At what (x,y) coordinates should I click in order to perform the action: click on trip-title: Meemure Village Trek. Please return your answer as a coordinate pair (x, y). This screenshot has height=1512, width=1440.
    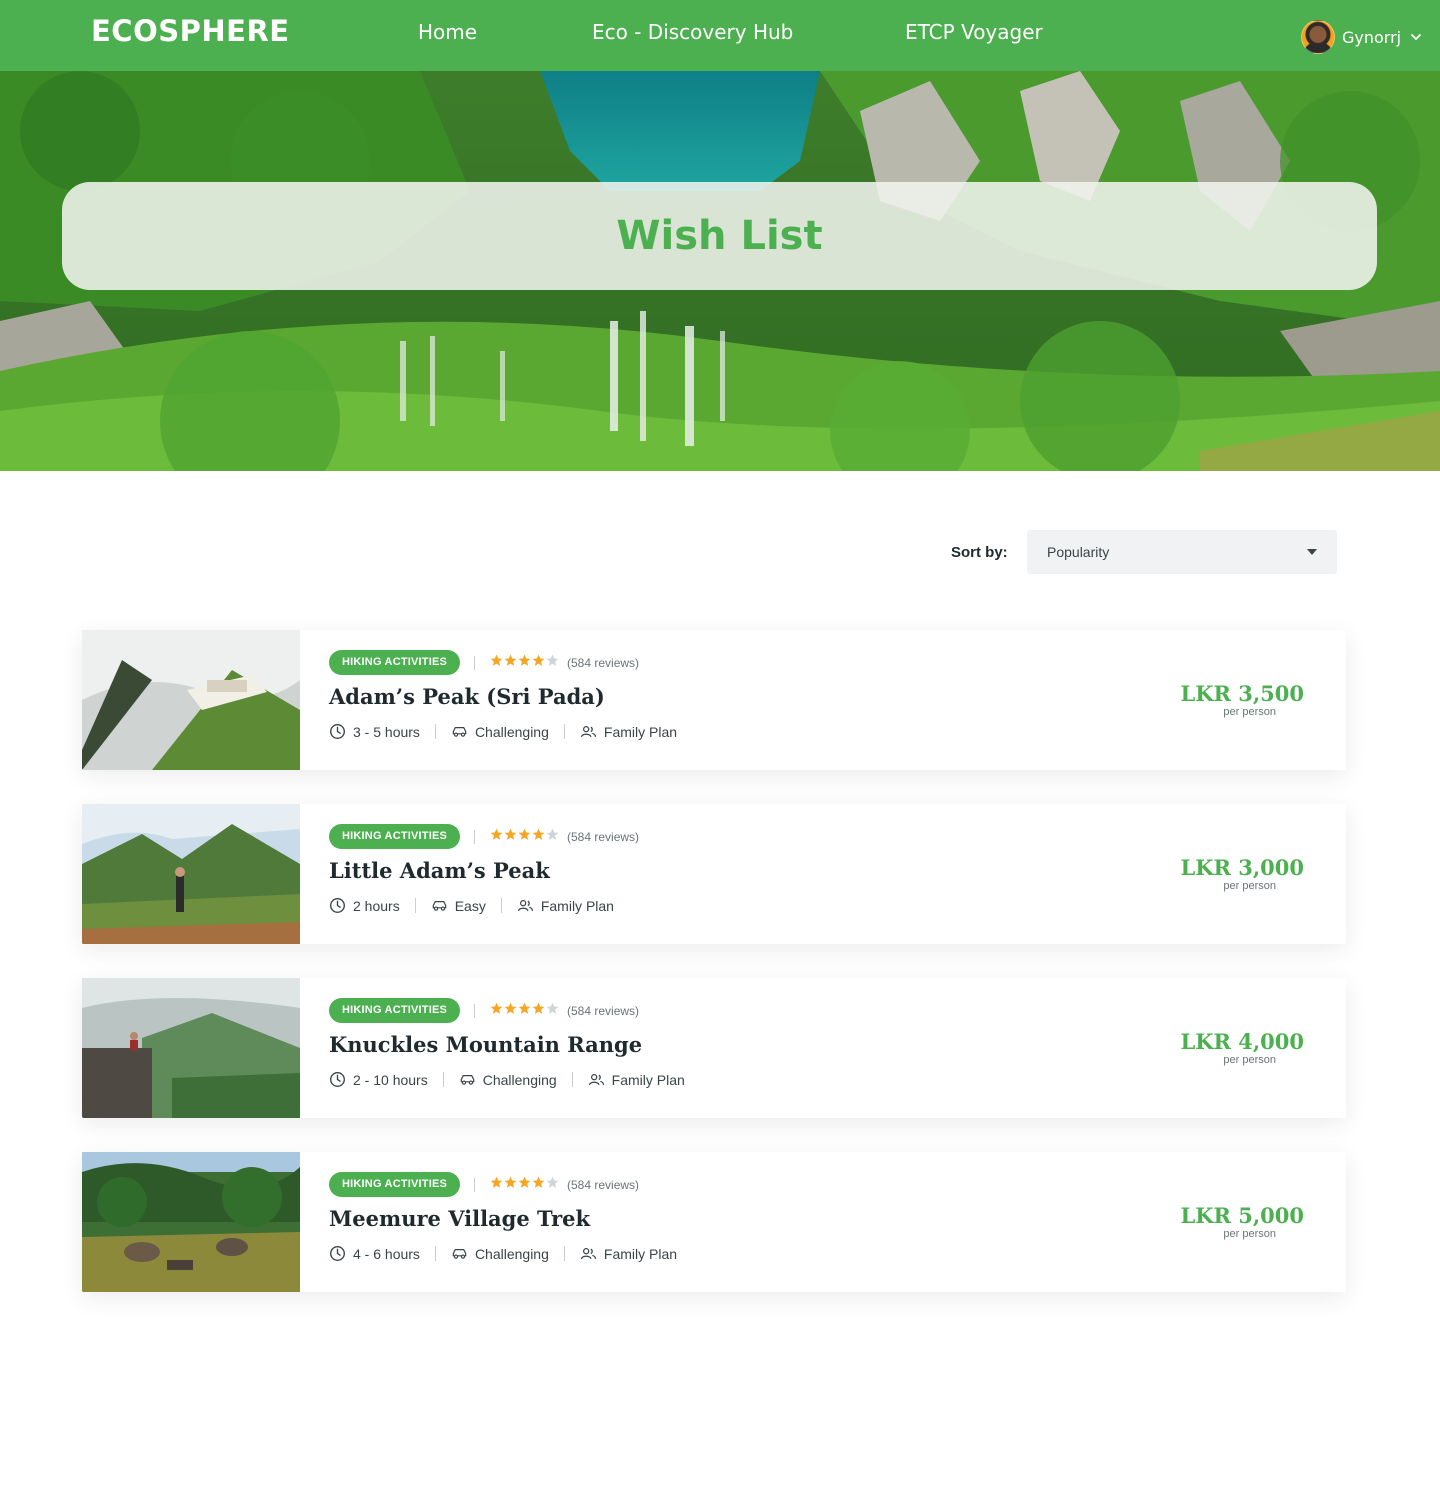
    Looking at the image, I should click on (459, 1218).